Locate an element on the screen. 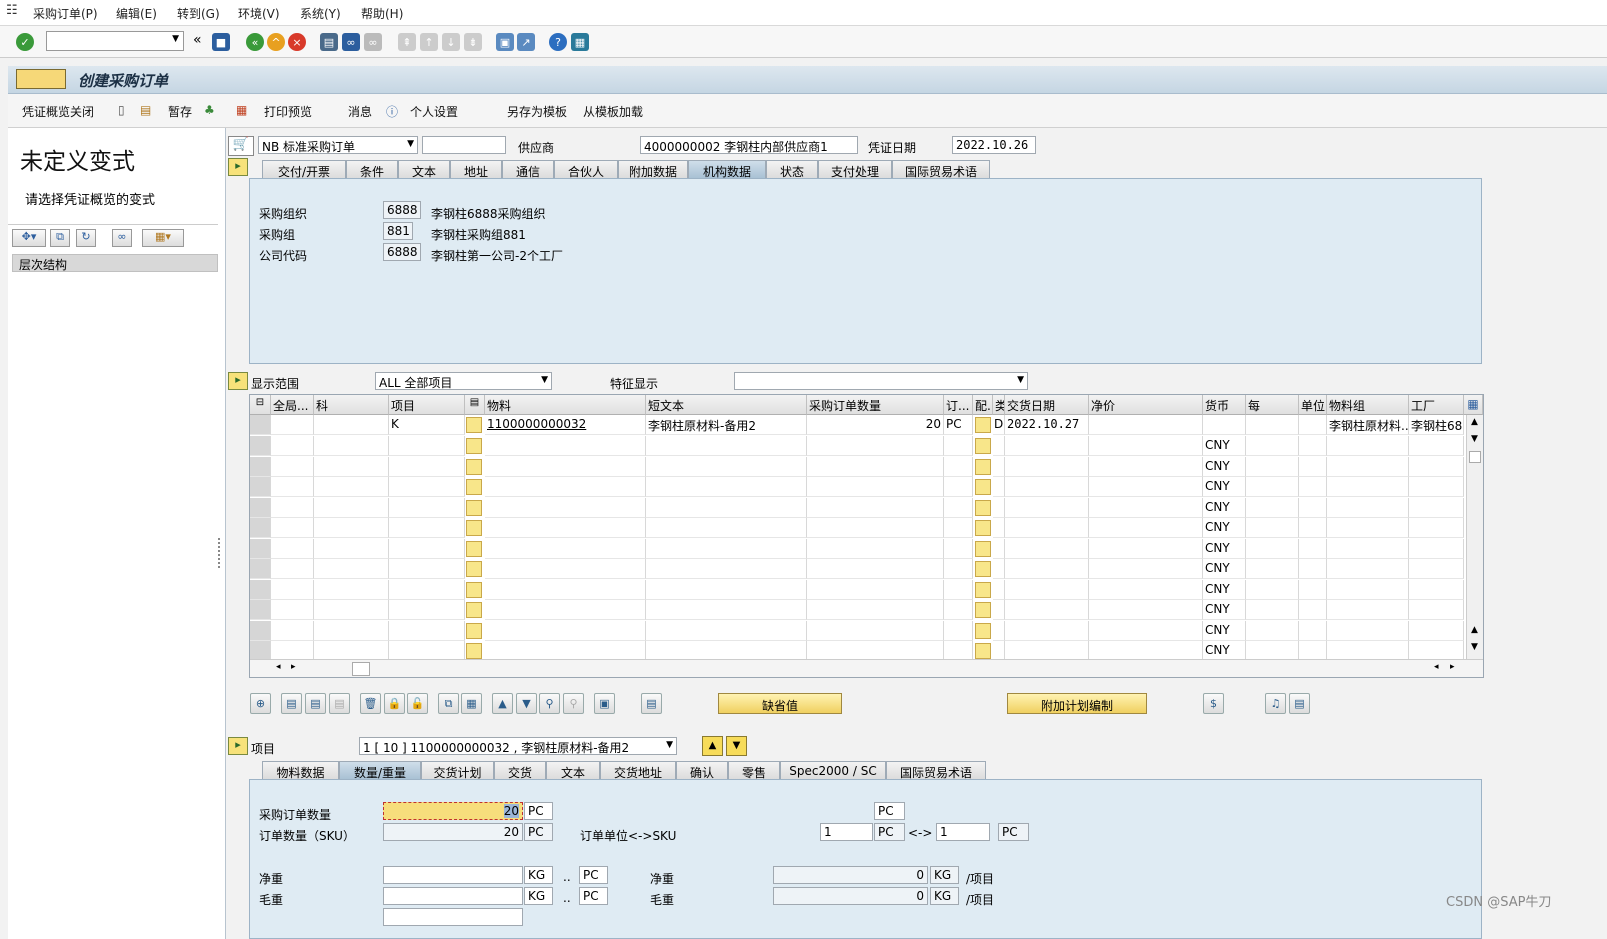 The image size is (1607, 939). hold-button: 暂存 is located at coordinates (180, 111).